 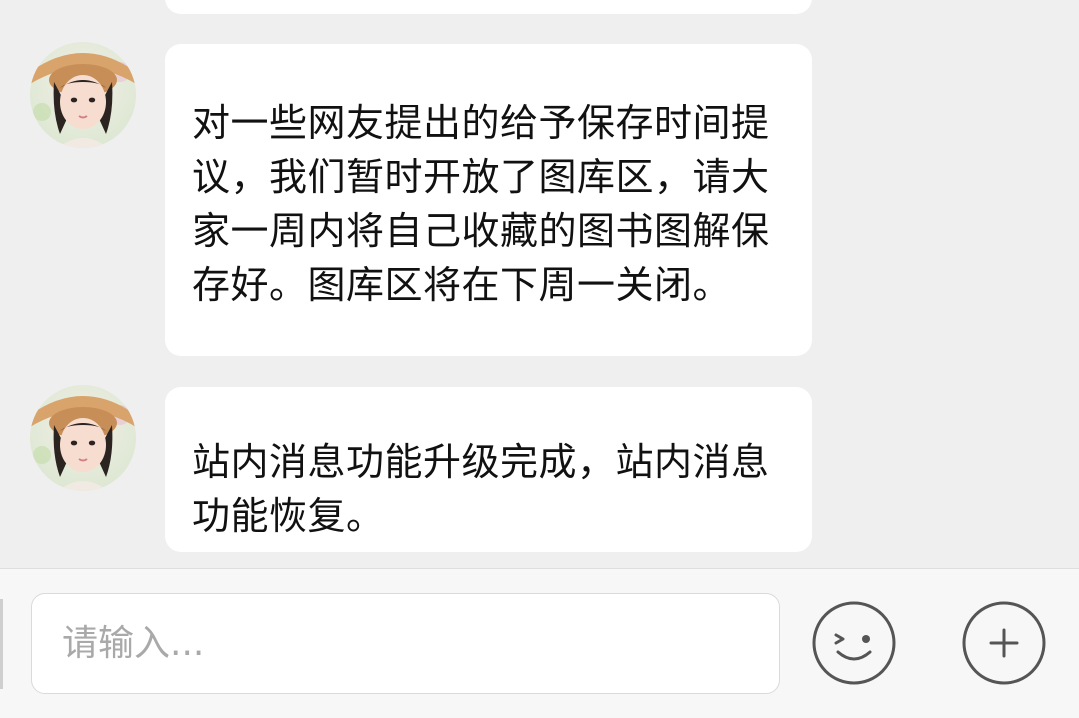 I want to click on emoji-button, so click(x=854, y=643).